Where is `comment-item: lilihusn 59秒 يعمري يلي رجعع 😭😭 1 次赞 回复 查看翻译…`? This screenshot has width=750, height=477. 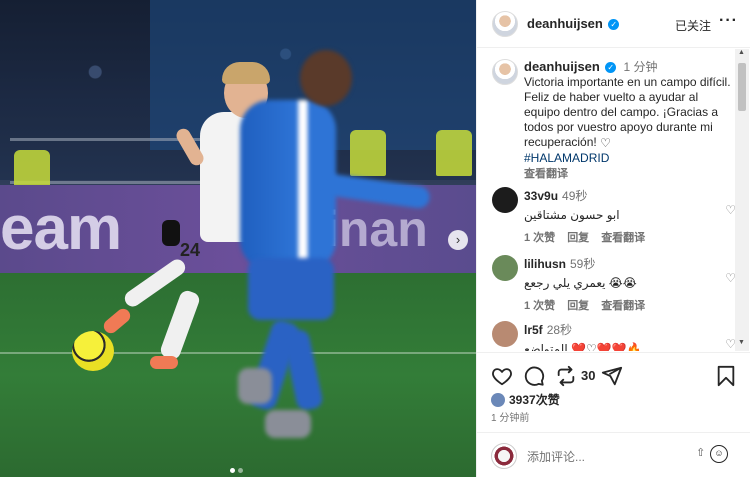 comment-item: lilihusn 59秒 يعمري يلي رجعع 😭😭 1 次赞 回复 查看翻译… is located at coordinates (614, 283).